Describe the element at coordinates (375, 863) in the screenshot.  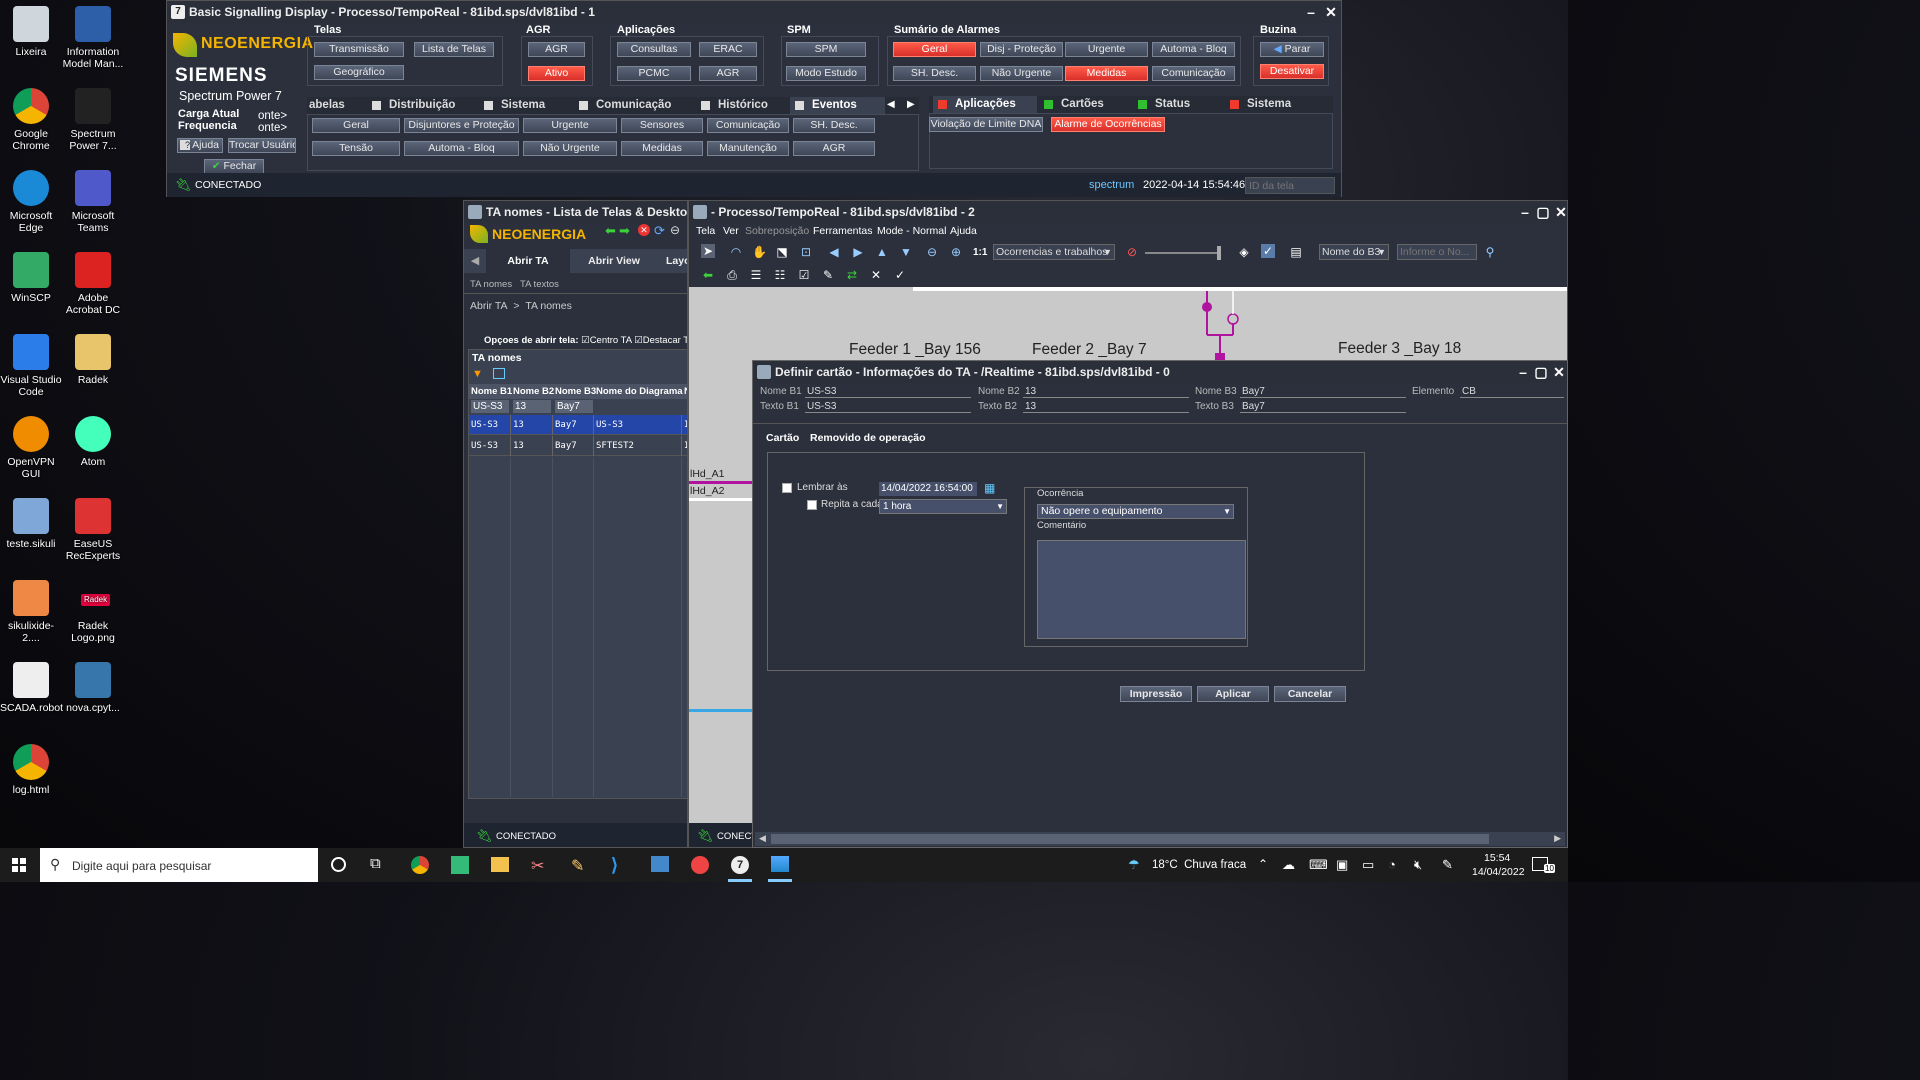
I see `task-view-icon: ⧉` at that location.